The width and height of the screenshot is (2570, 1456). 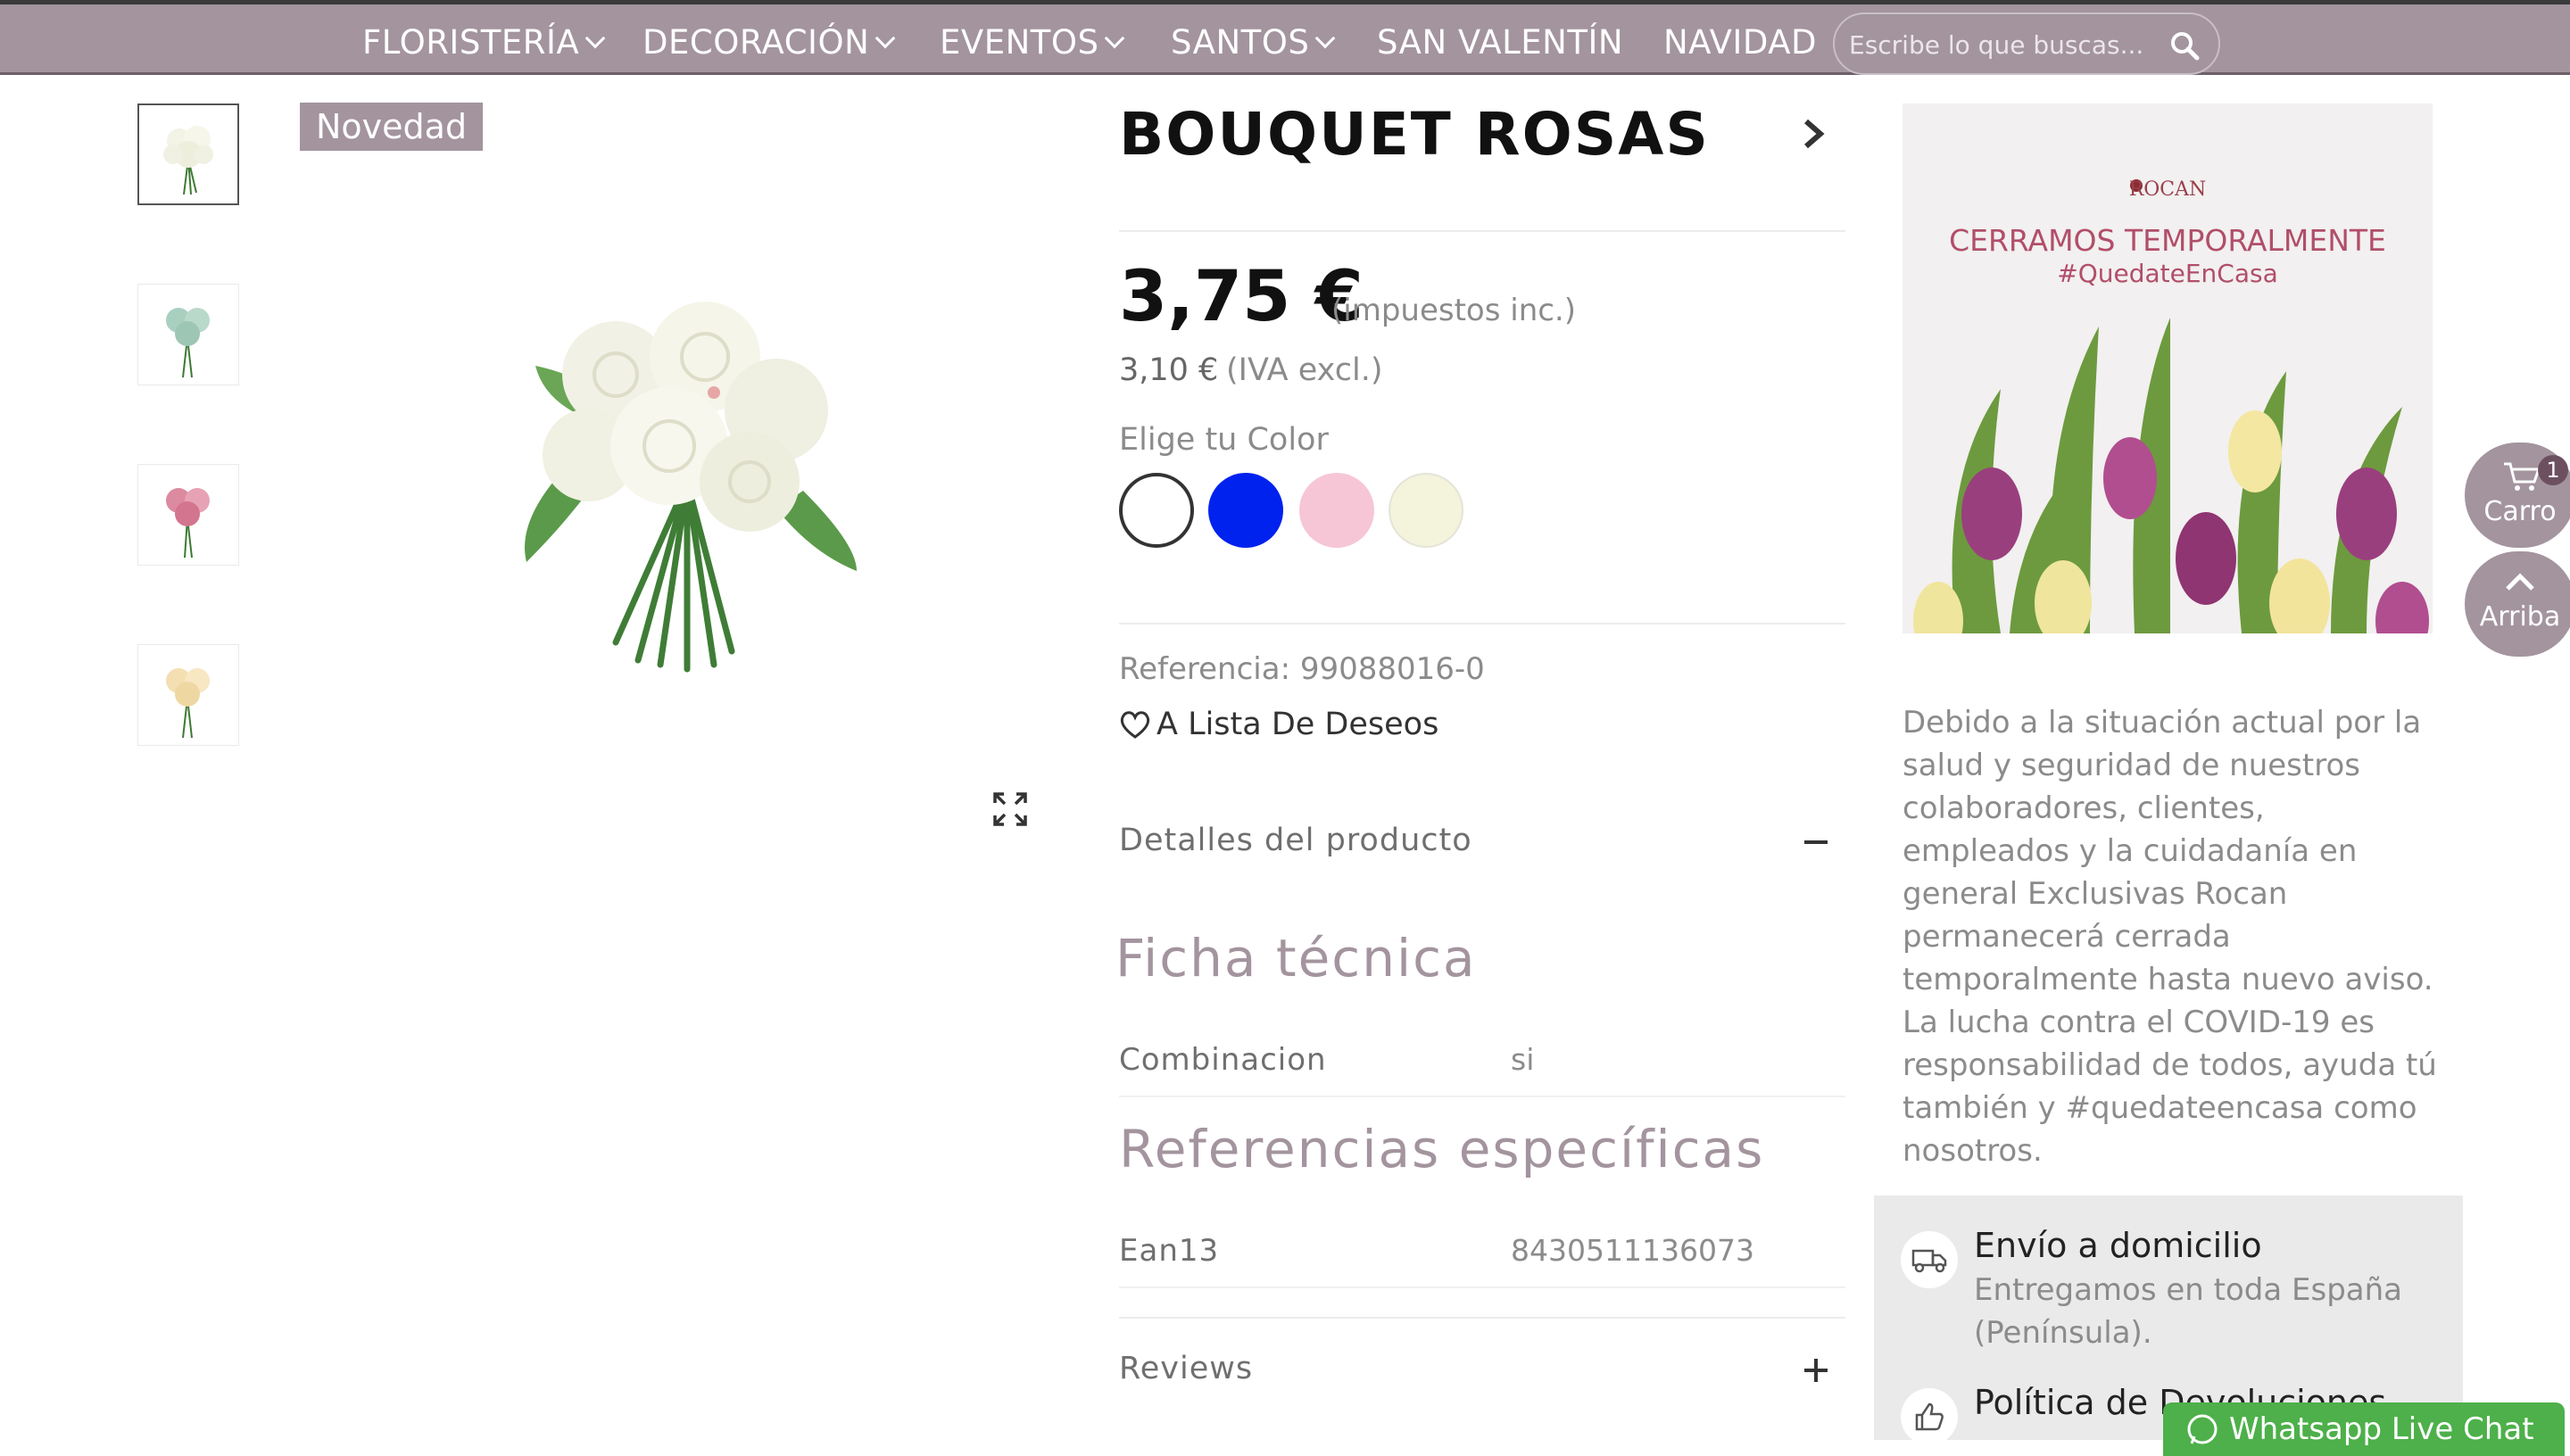 I want to click on reviews-label: Reviews, so click(x=1187, y=1368).